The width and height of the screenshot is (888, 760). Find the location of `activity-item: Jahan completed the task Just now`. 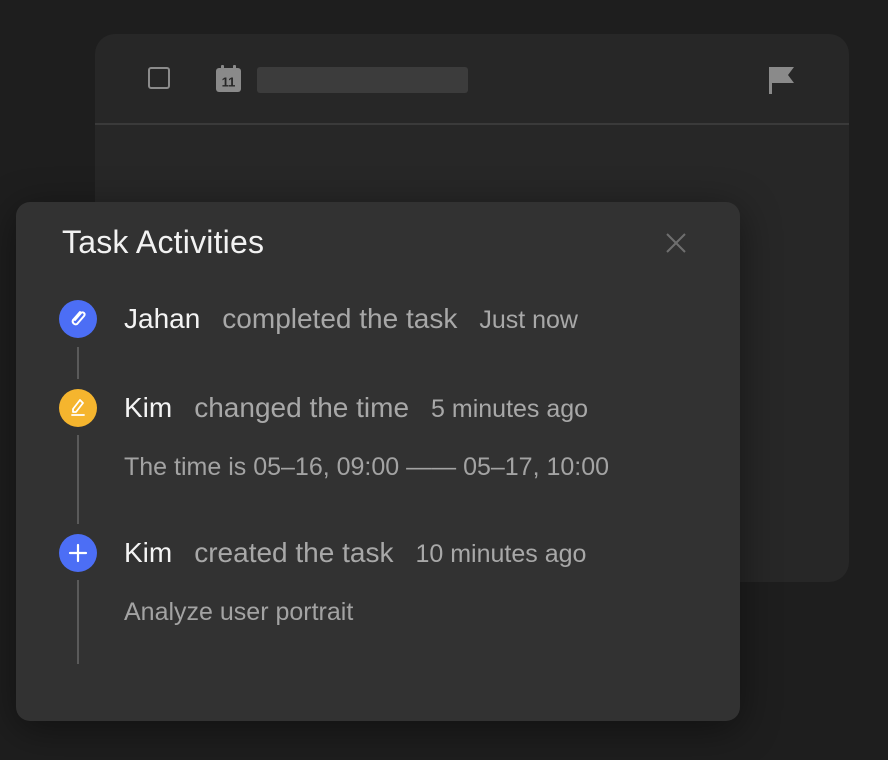

activity-item: Jahan completed the task Just now is located at coordinates (351, 319).